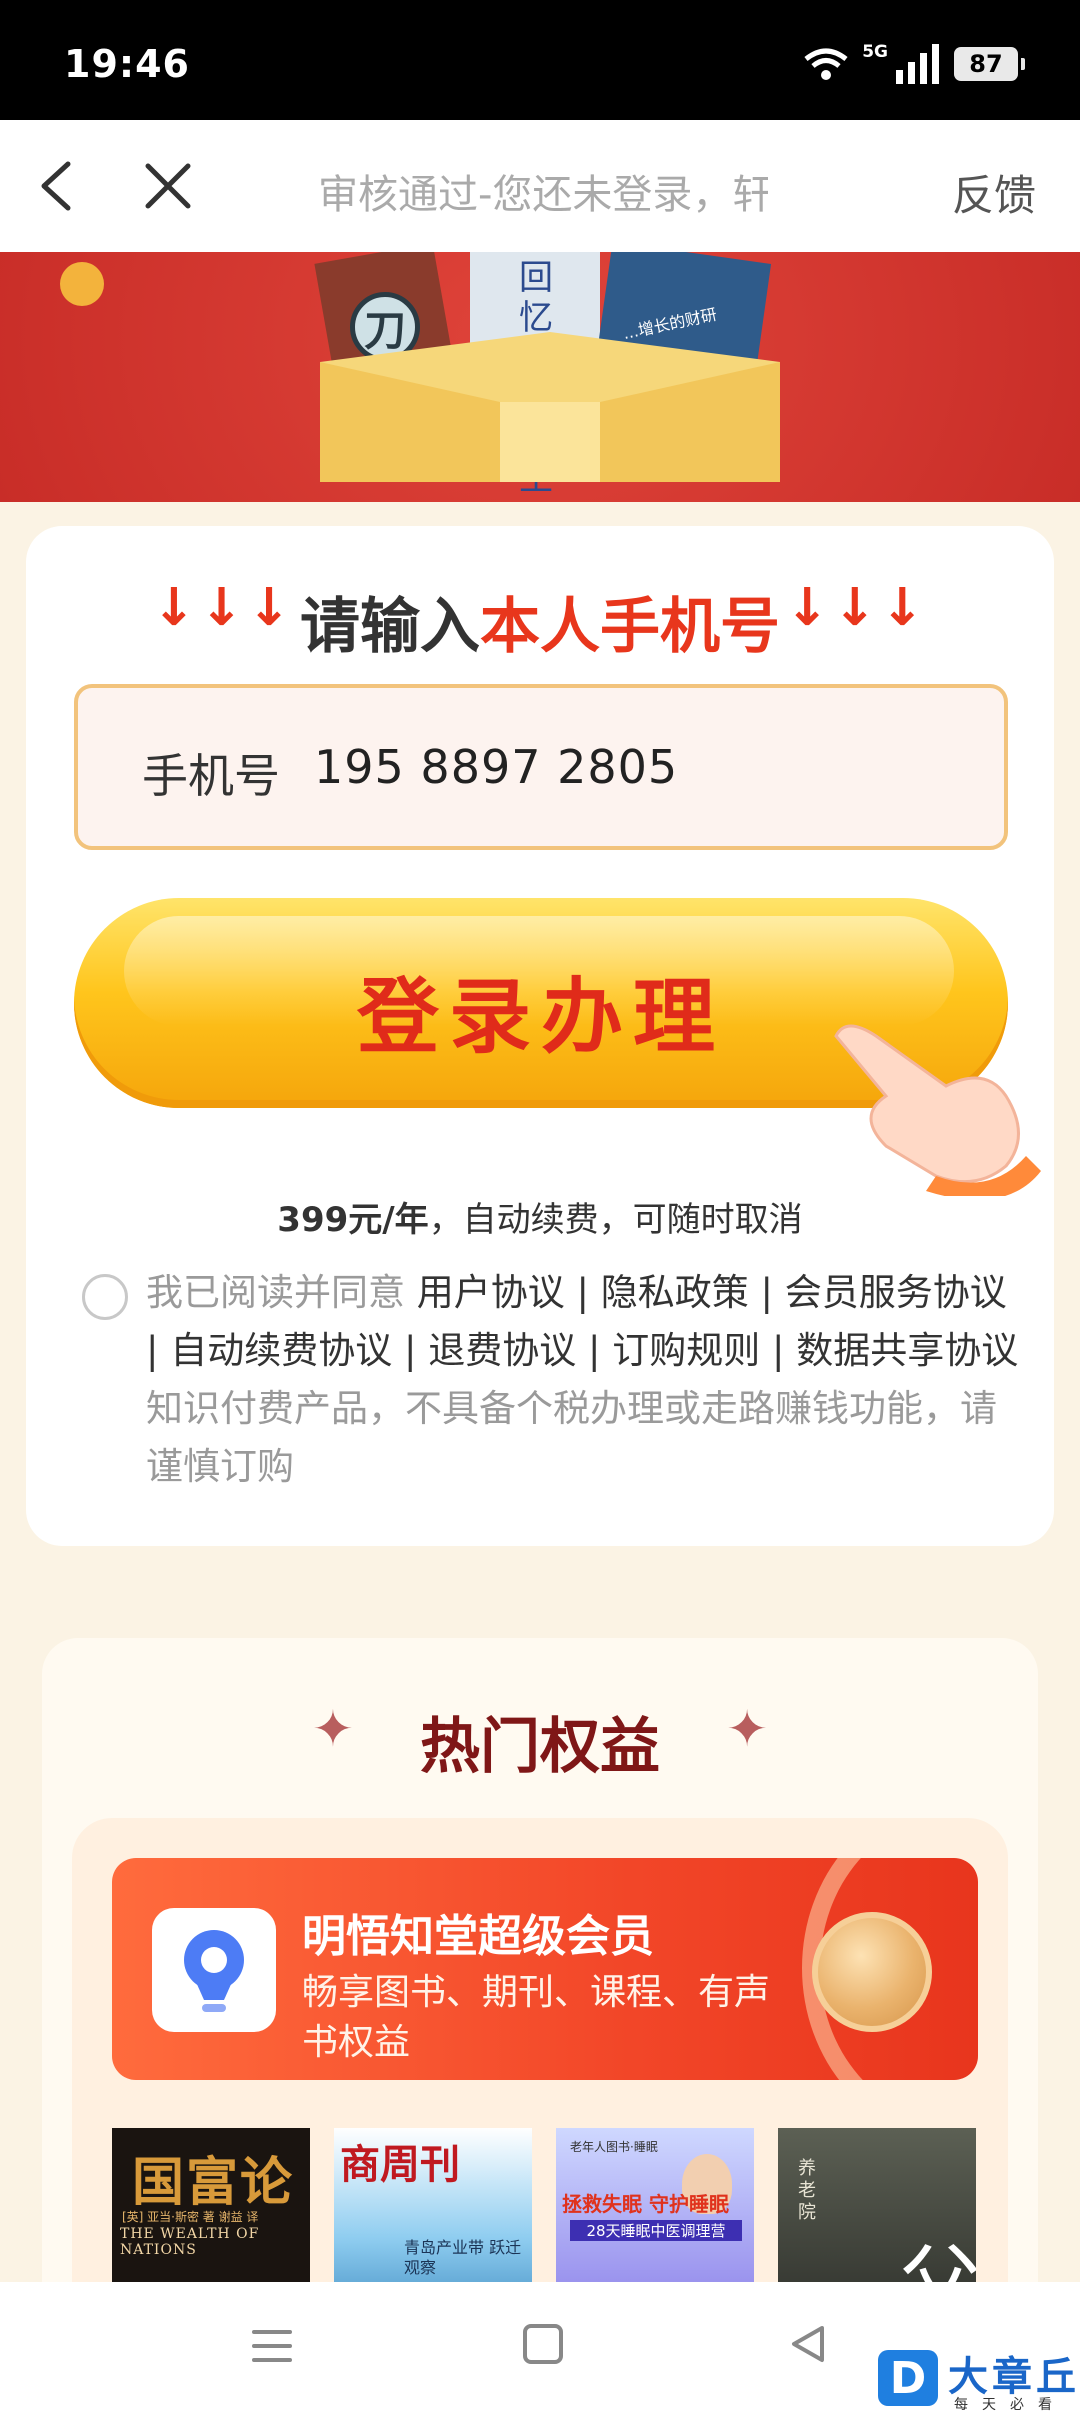 This screenshot has width=1080, height=2412. Describe the element at coordinates (272, 2346) in the screenshot. I see `menu-icon` at that location.